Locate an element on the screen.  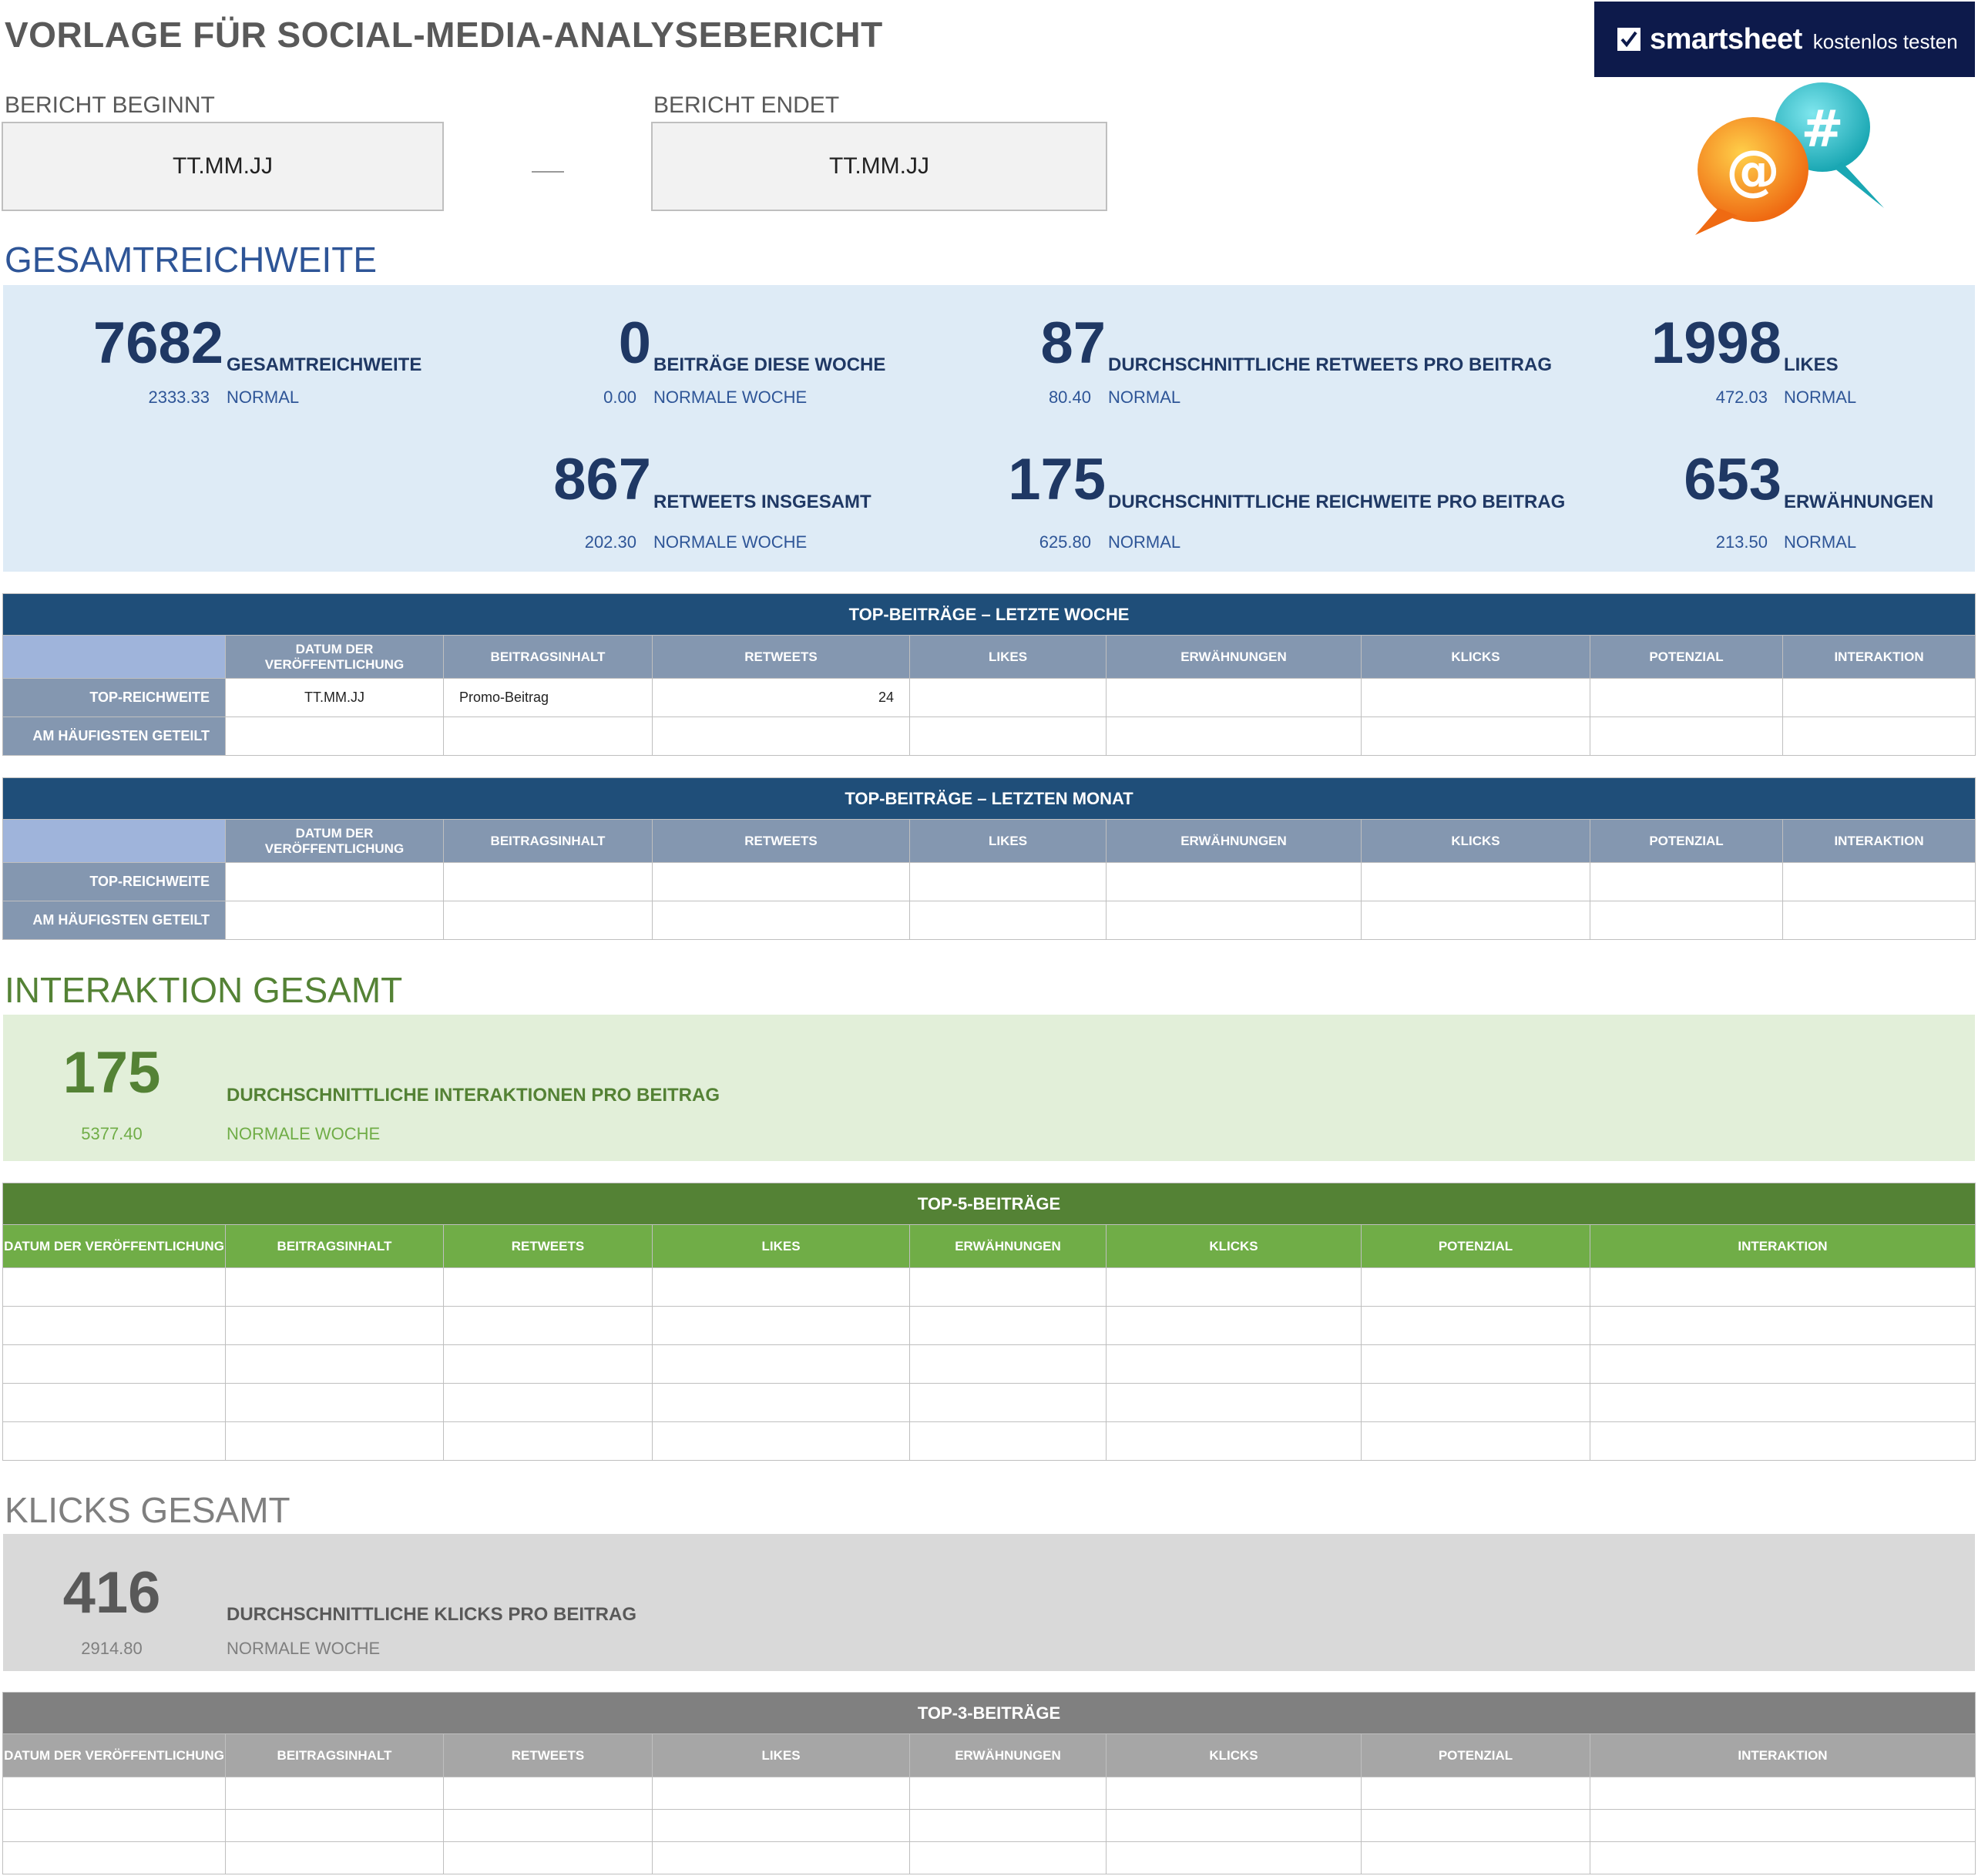
cell-content: Promo-Beitrag is located at coordinates (548, 697).